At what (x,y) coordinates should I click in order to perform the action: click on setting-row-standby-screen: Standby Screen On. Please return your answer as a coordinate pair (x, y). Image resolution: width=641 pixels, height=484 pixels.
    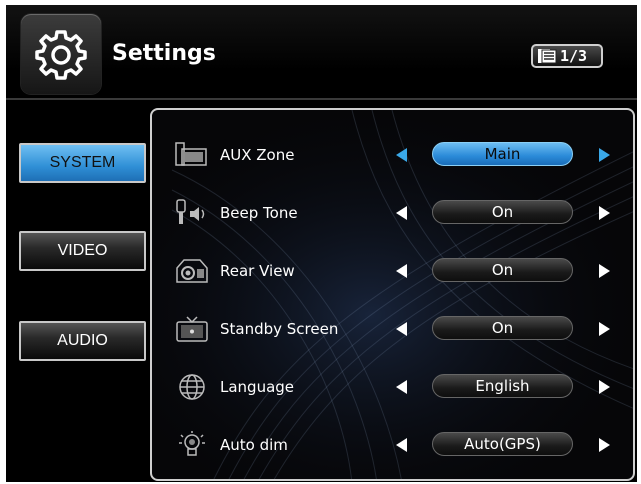
    Looking at the image, I should click on (392, 330).